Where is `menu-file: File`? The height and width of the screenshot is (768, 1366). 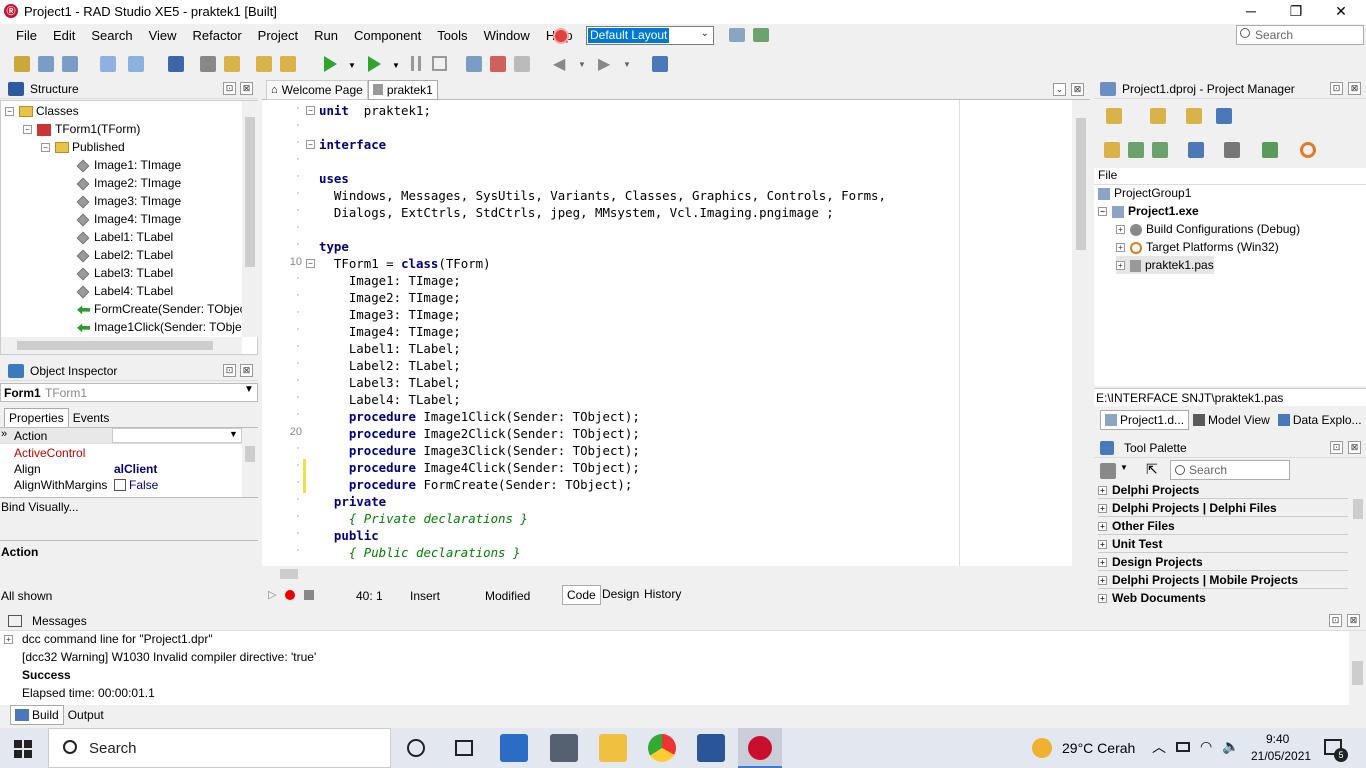 menu-file: File is located at coordinates (26, 36).